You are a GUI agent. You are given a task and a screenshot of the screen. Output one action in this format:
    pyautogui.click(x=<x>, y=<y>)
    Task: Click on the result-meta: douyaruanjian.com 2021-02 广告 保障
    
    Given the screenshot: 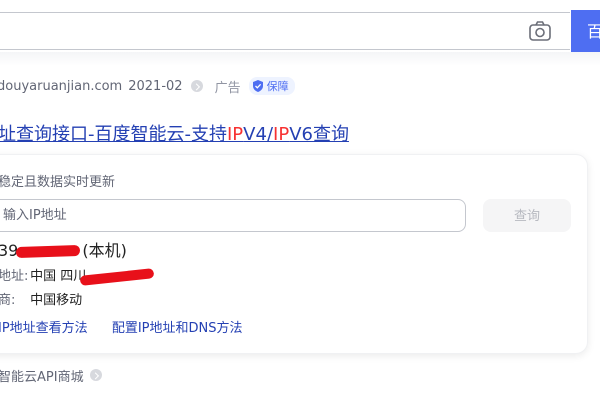 What is the action you would take?
    pyautogui.click(x=147, y=86)
    